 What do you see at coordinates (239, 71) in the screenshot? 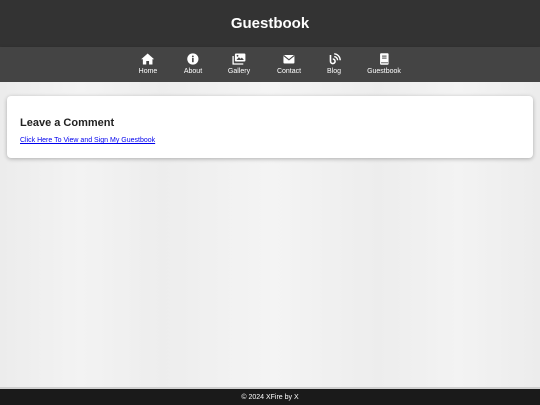
I see `nav-label-gallery: Gallery` at bounding box center [239, 71].